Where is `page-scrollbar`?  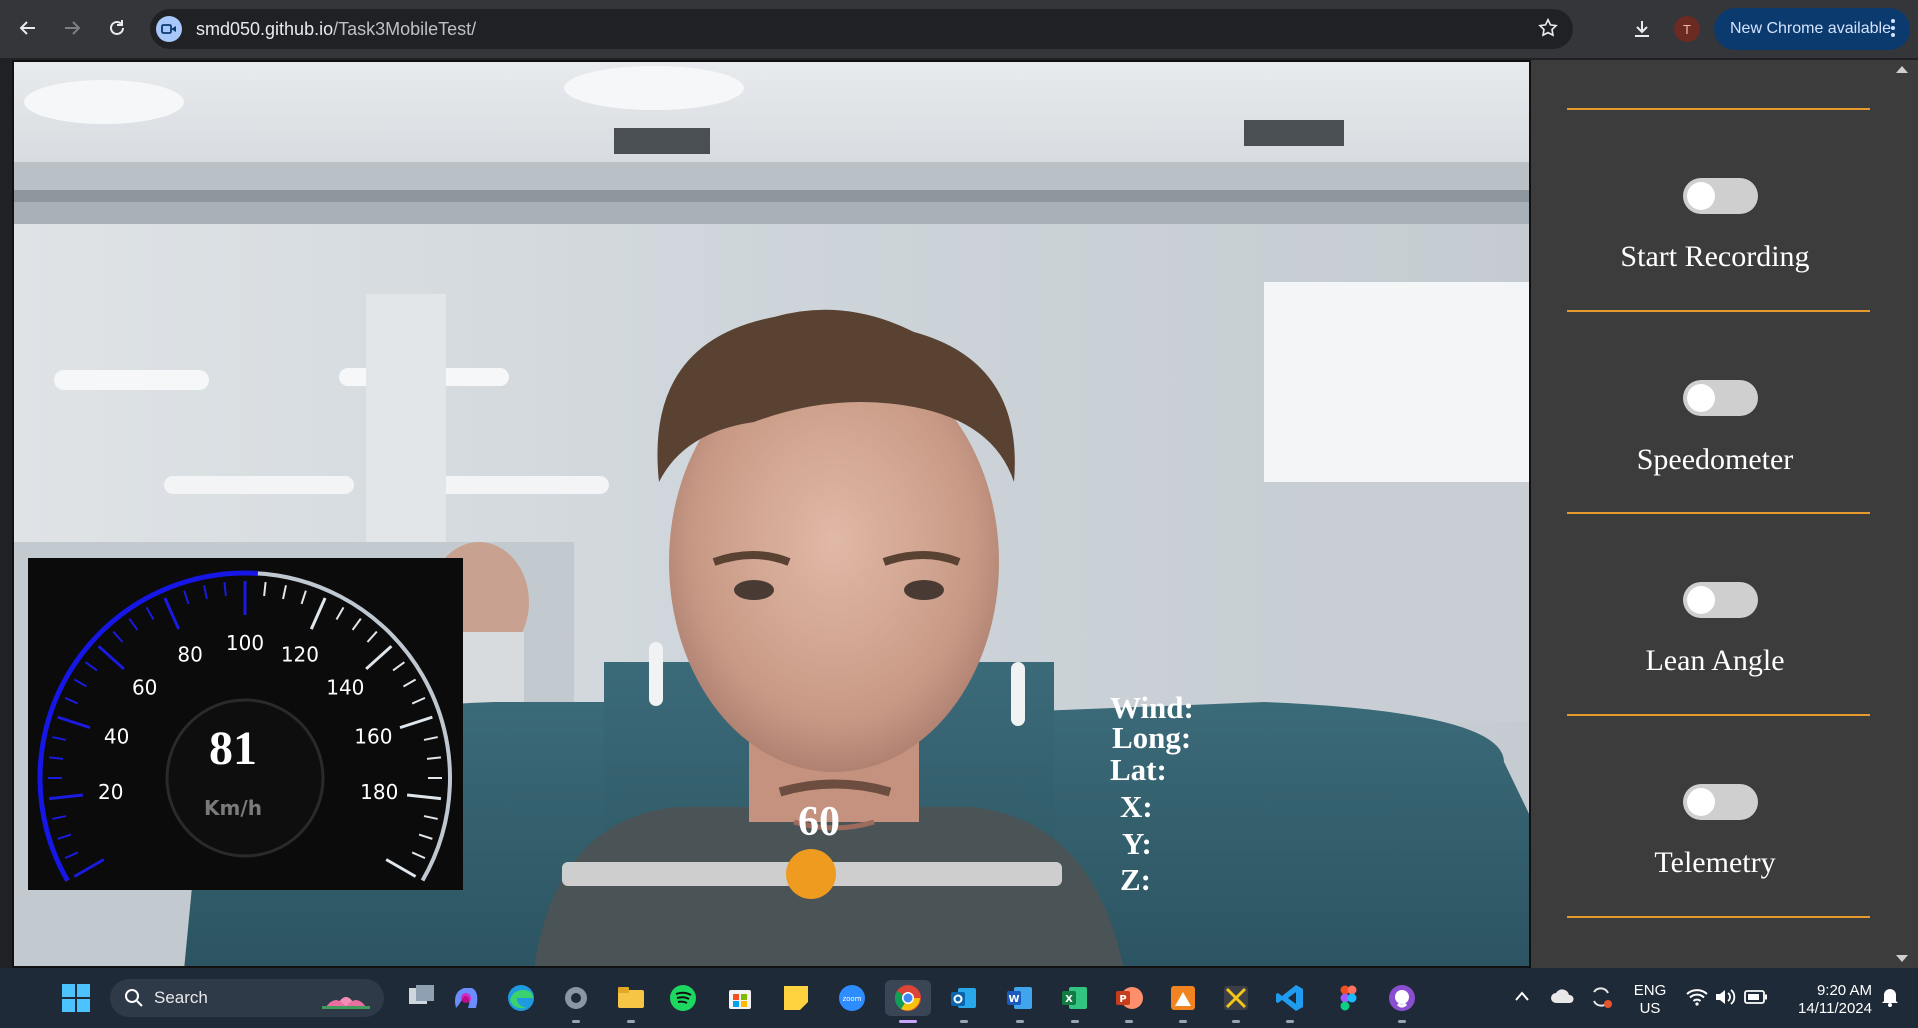
page-scrollbar is located at coordinates (1902, 514).